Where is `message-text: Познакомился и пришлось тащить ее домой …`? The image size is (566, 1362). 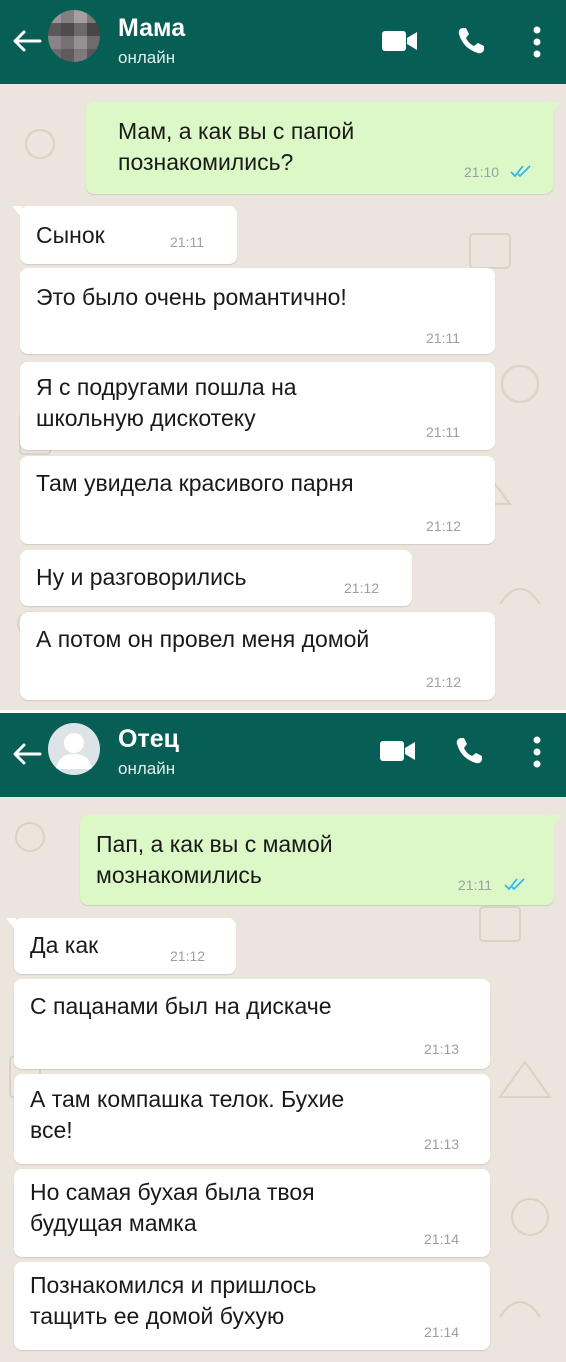 message-text: Познакомился и пришлось тащить ее домой … is located at coordinates (173, 1300).